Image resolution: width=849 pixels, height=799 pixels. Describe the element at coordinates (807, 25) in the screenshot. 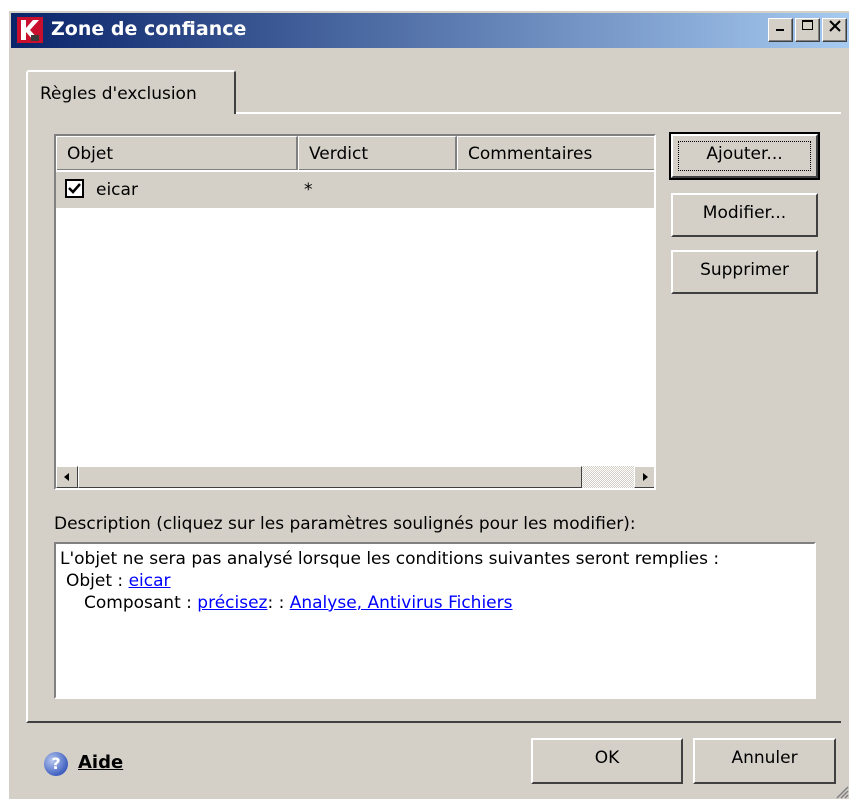

I see `maximize-icon` at that location.